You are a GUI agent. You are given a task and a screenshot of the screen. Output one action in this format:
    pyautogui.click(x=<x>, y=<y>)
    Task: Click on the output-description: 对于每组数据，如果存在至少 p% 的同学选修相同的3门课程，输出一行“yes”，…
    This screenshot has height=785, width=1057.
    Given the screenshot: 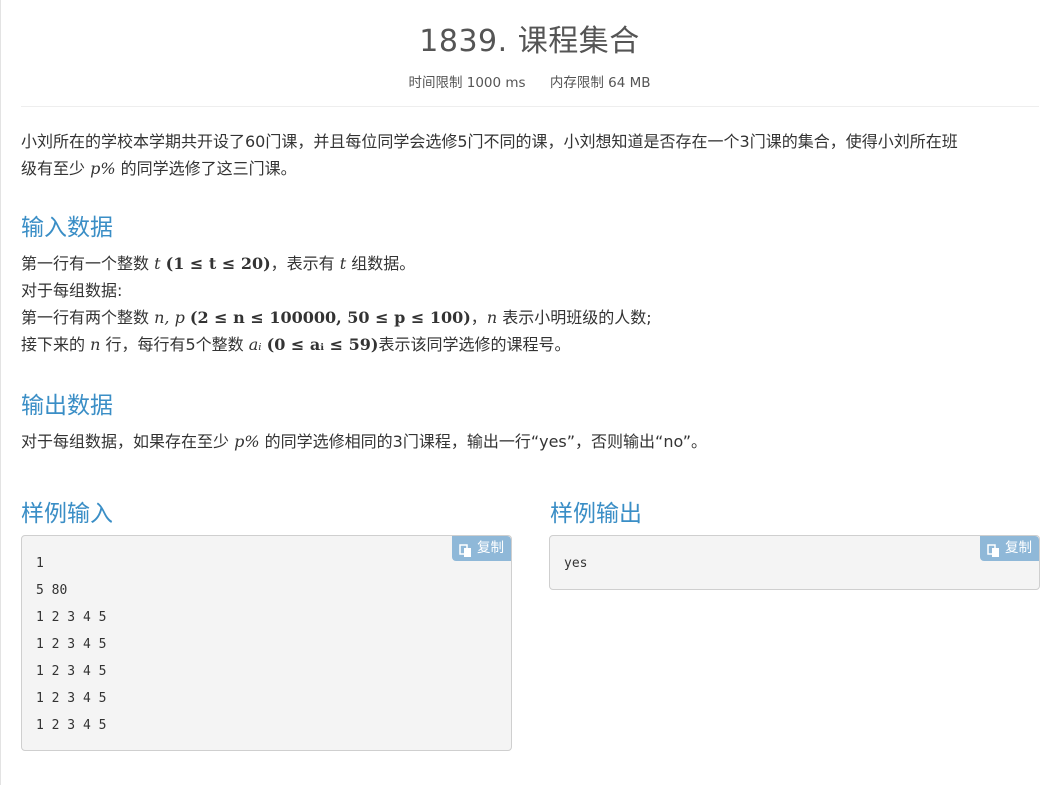 What is the action you would take?
    pyautogui.click(x=532, y=441)
    